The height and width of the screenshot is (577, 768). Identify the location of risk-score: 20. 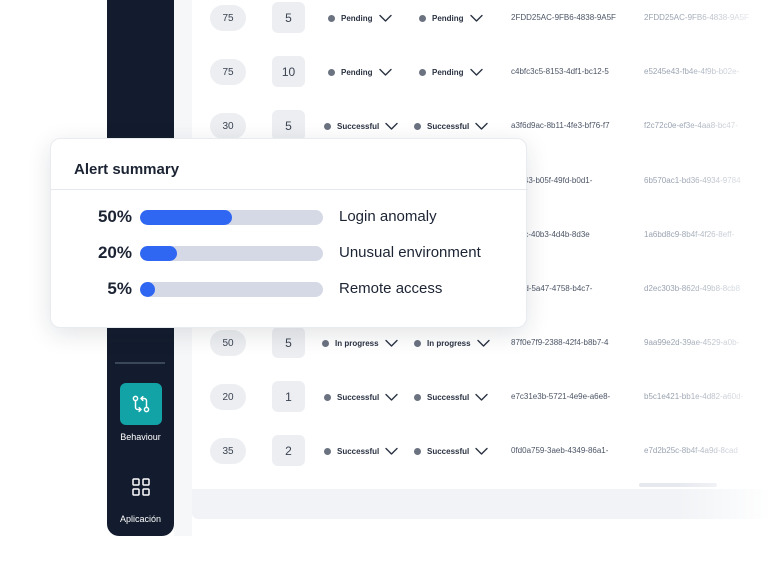
(228, 397).